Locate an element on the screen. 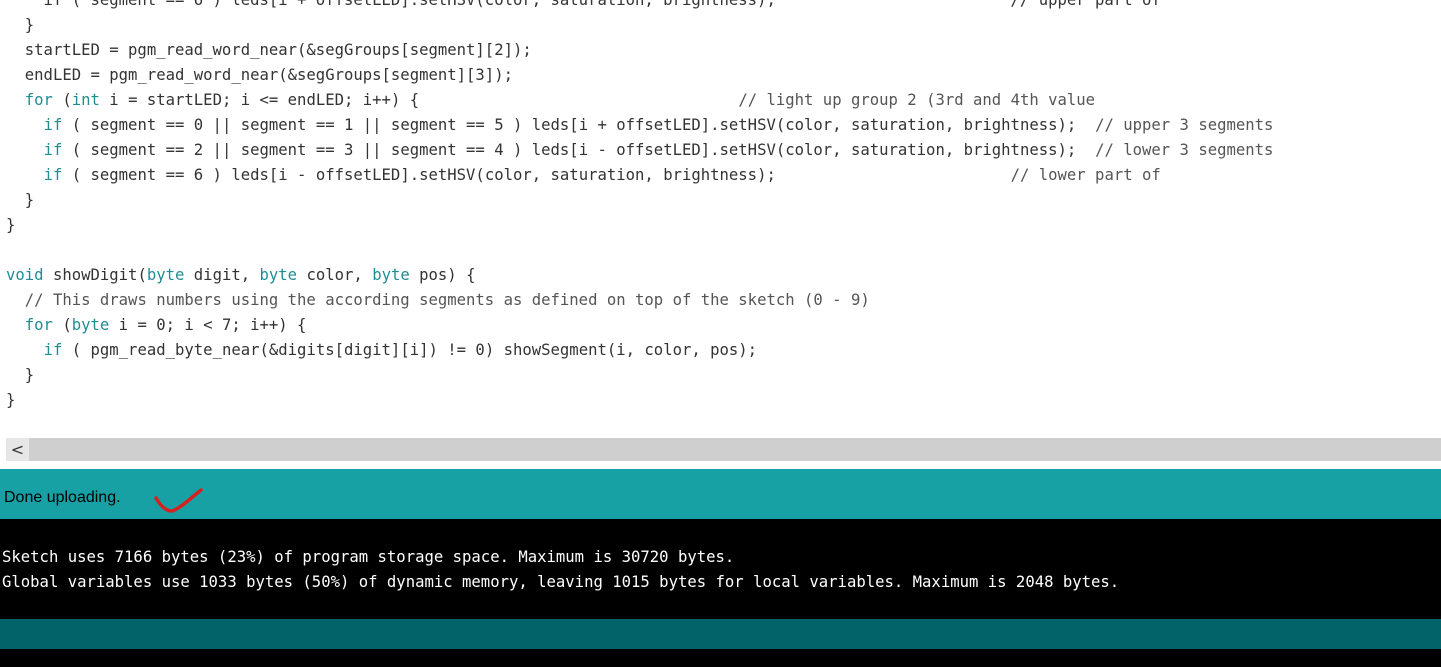 This screenshot has width=1441, height=667. code-comment: // lower part of is located at coordinates (1085, 175).